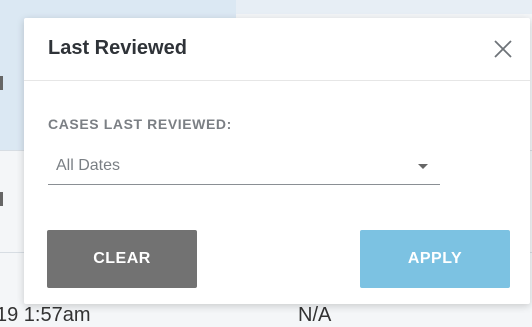 This screenshot has height=327, width=532. I want to click on apply-button: APPLY, so click(435, 259).